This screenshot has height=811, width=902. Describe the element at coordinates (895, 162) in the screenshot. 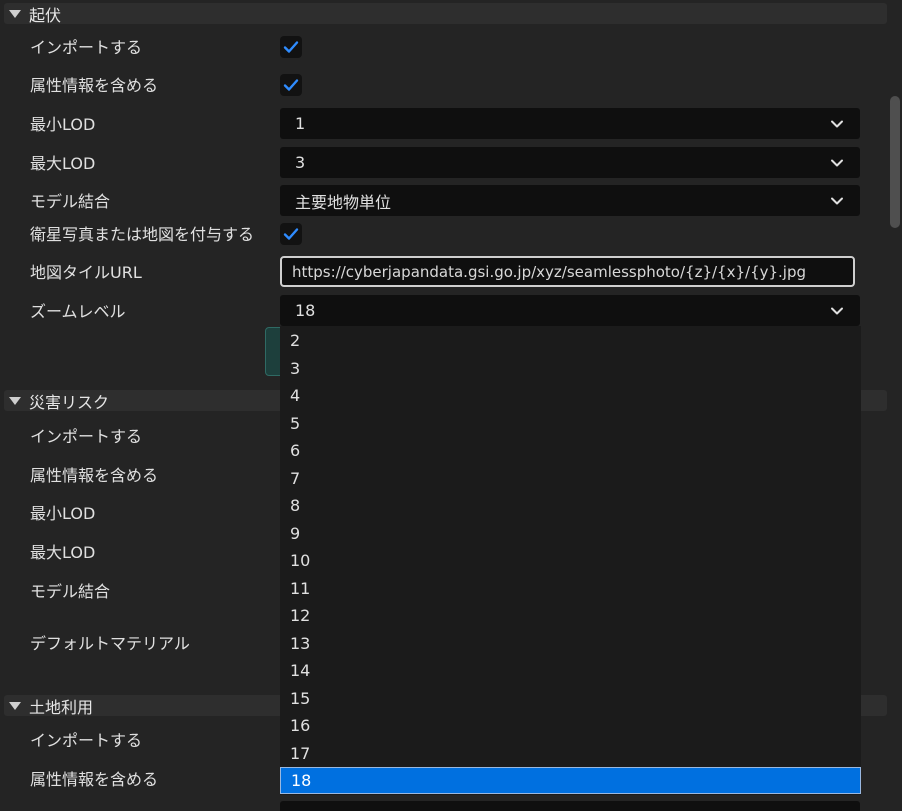

I see `scrollbar-thumb` at that location.